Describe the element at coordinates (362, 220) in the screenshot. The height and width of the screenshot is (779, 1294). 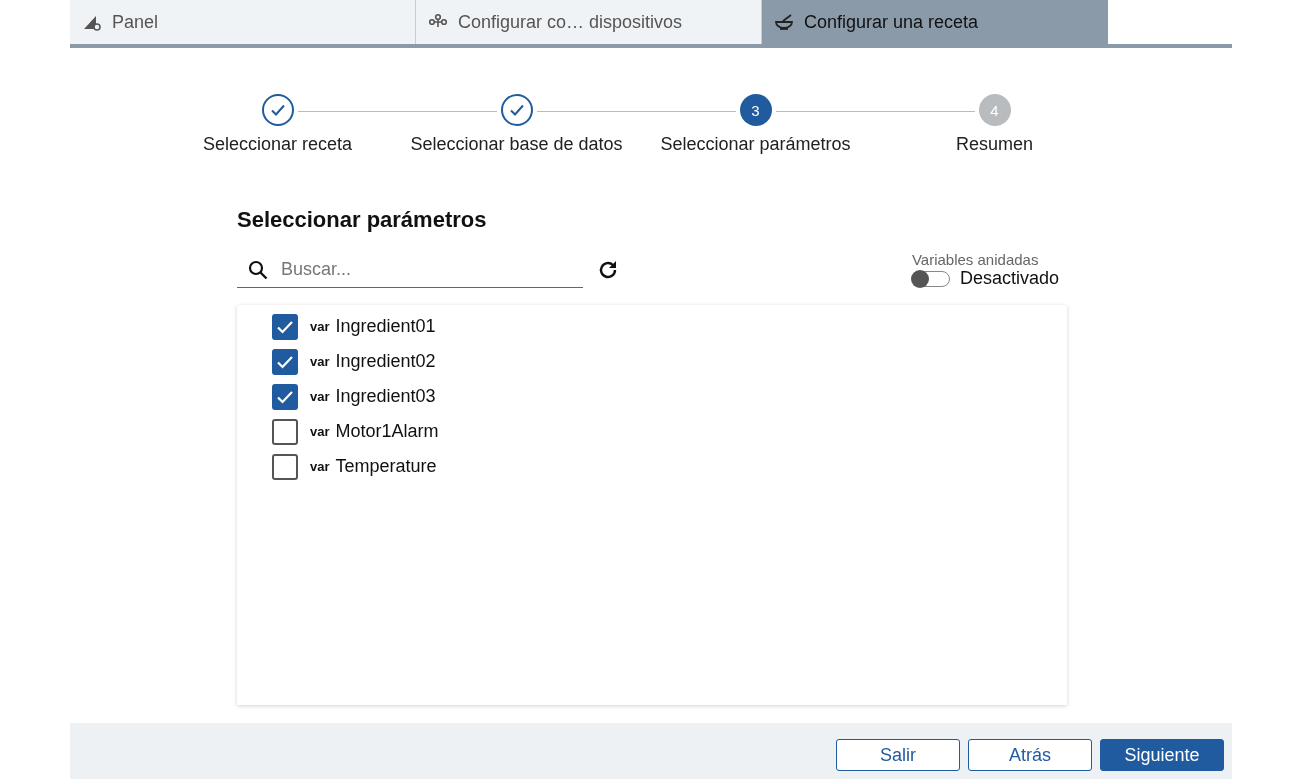
I see `section-heading: Seleccionar parámetros` at that location.